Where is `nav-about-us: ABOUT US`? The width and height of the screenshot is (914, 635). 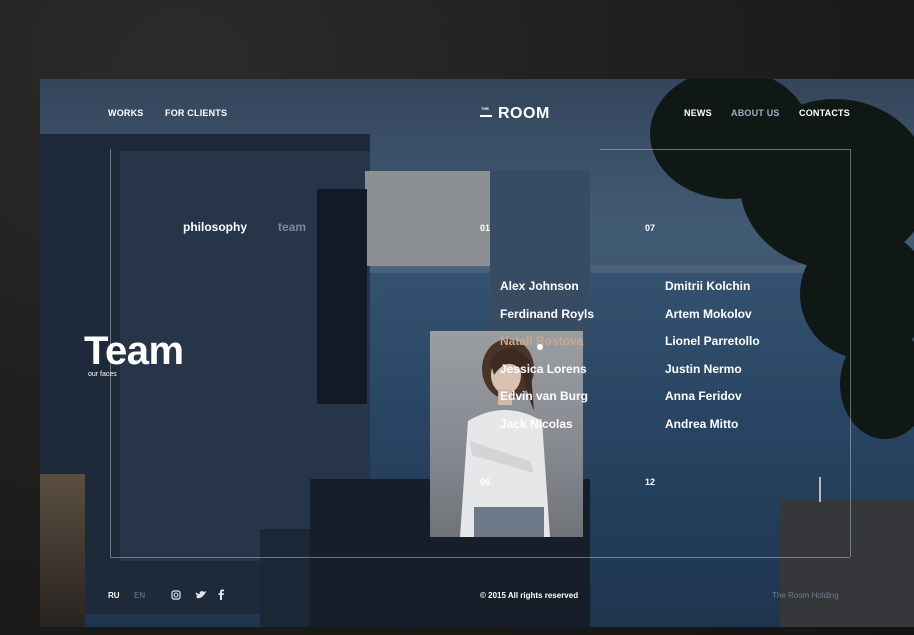
nav-about-us: ABOUT US is located at coordinates (755, 113).